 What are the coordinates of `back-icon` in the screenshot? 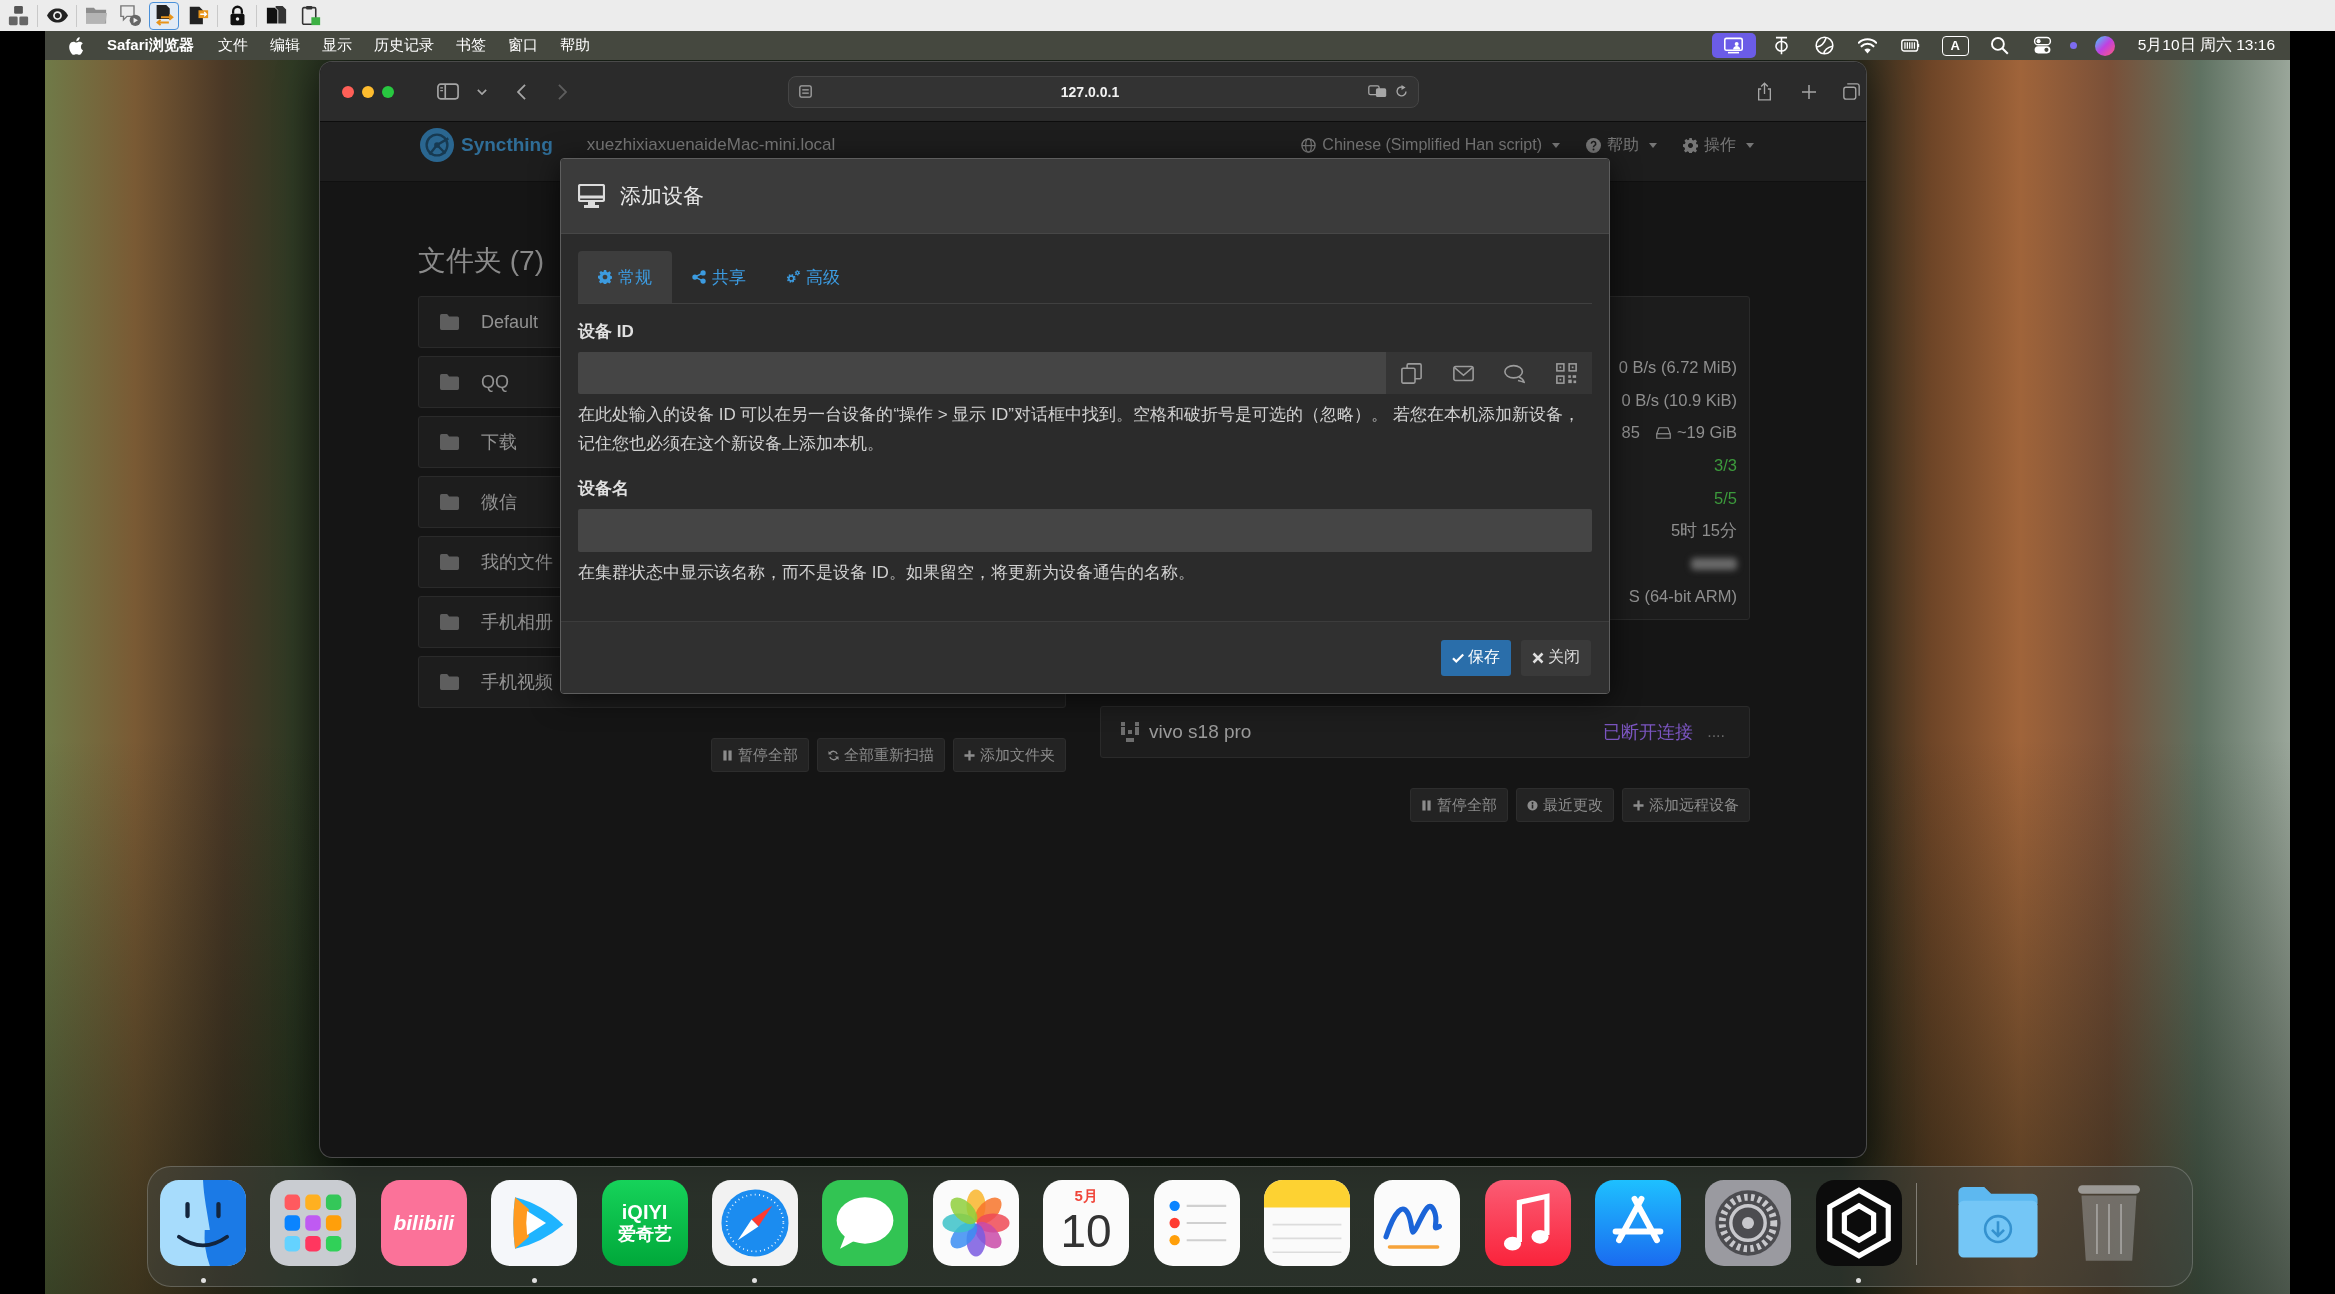 It's located at (521, 91).